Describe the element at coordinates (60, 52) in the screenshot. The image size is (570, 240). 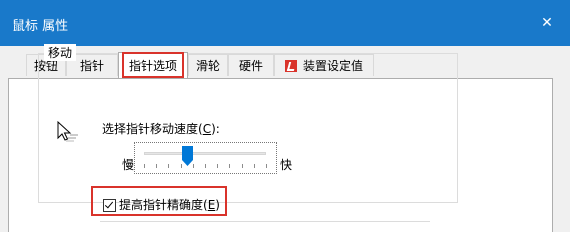
I see `motion-group-title: 移动` at that location.